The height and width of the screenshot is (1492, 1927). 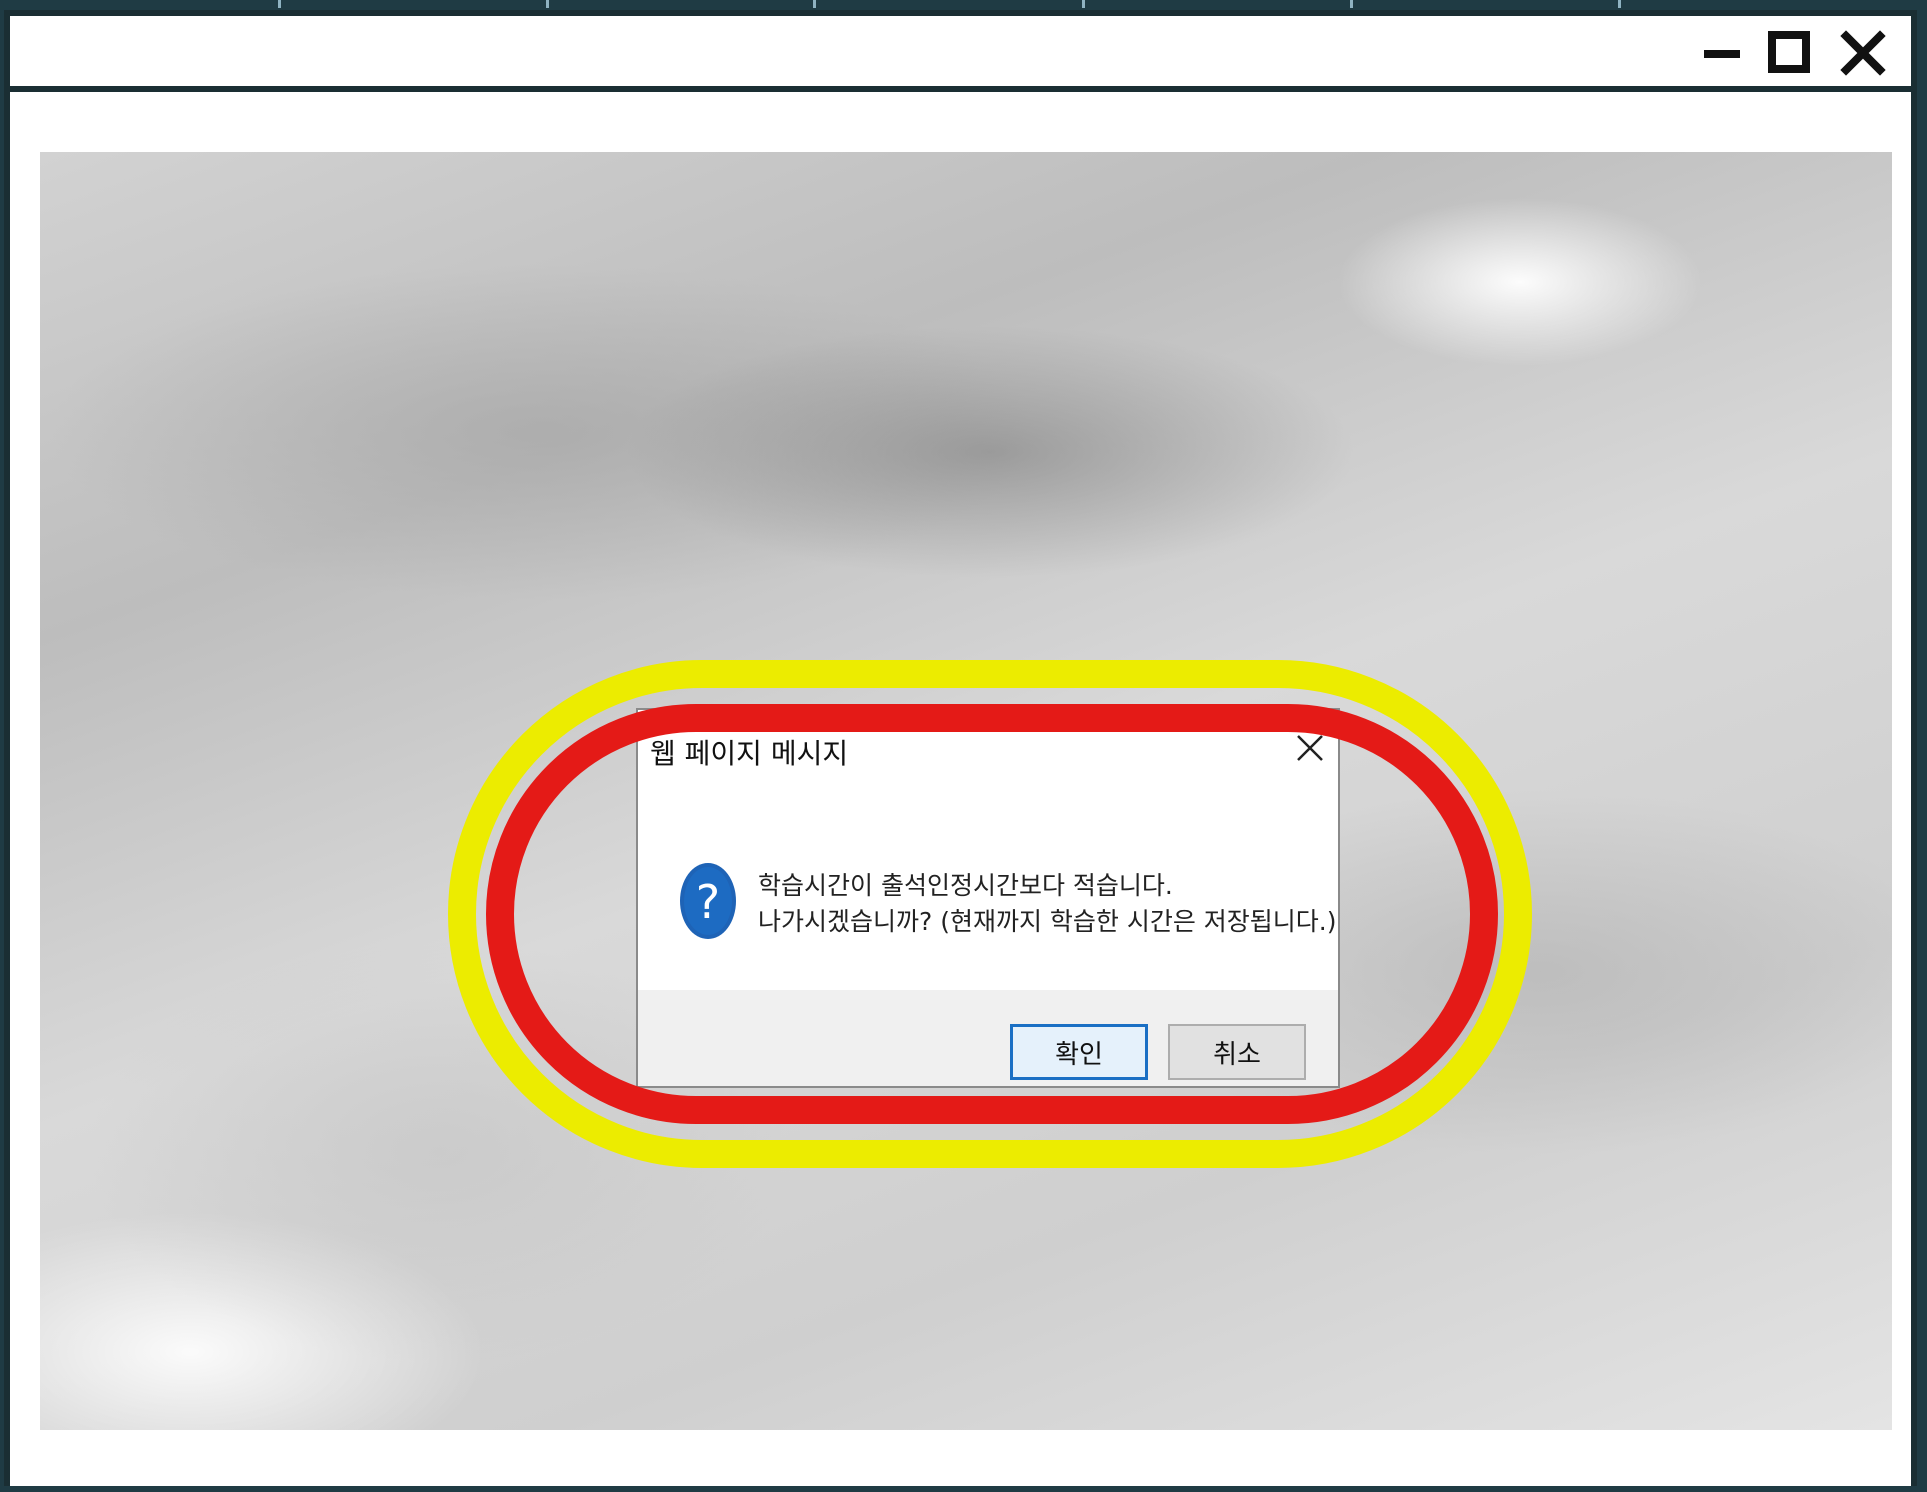 I want to click on highlight-ring-inner, so click(x=992, y=914).